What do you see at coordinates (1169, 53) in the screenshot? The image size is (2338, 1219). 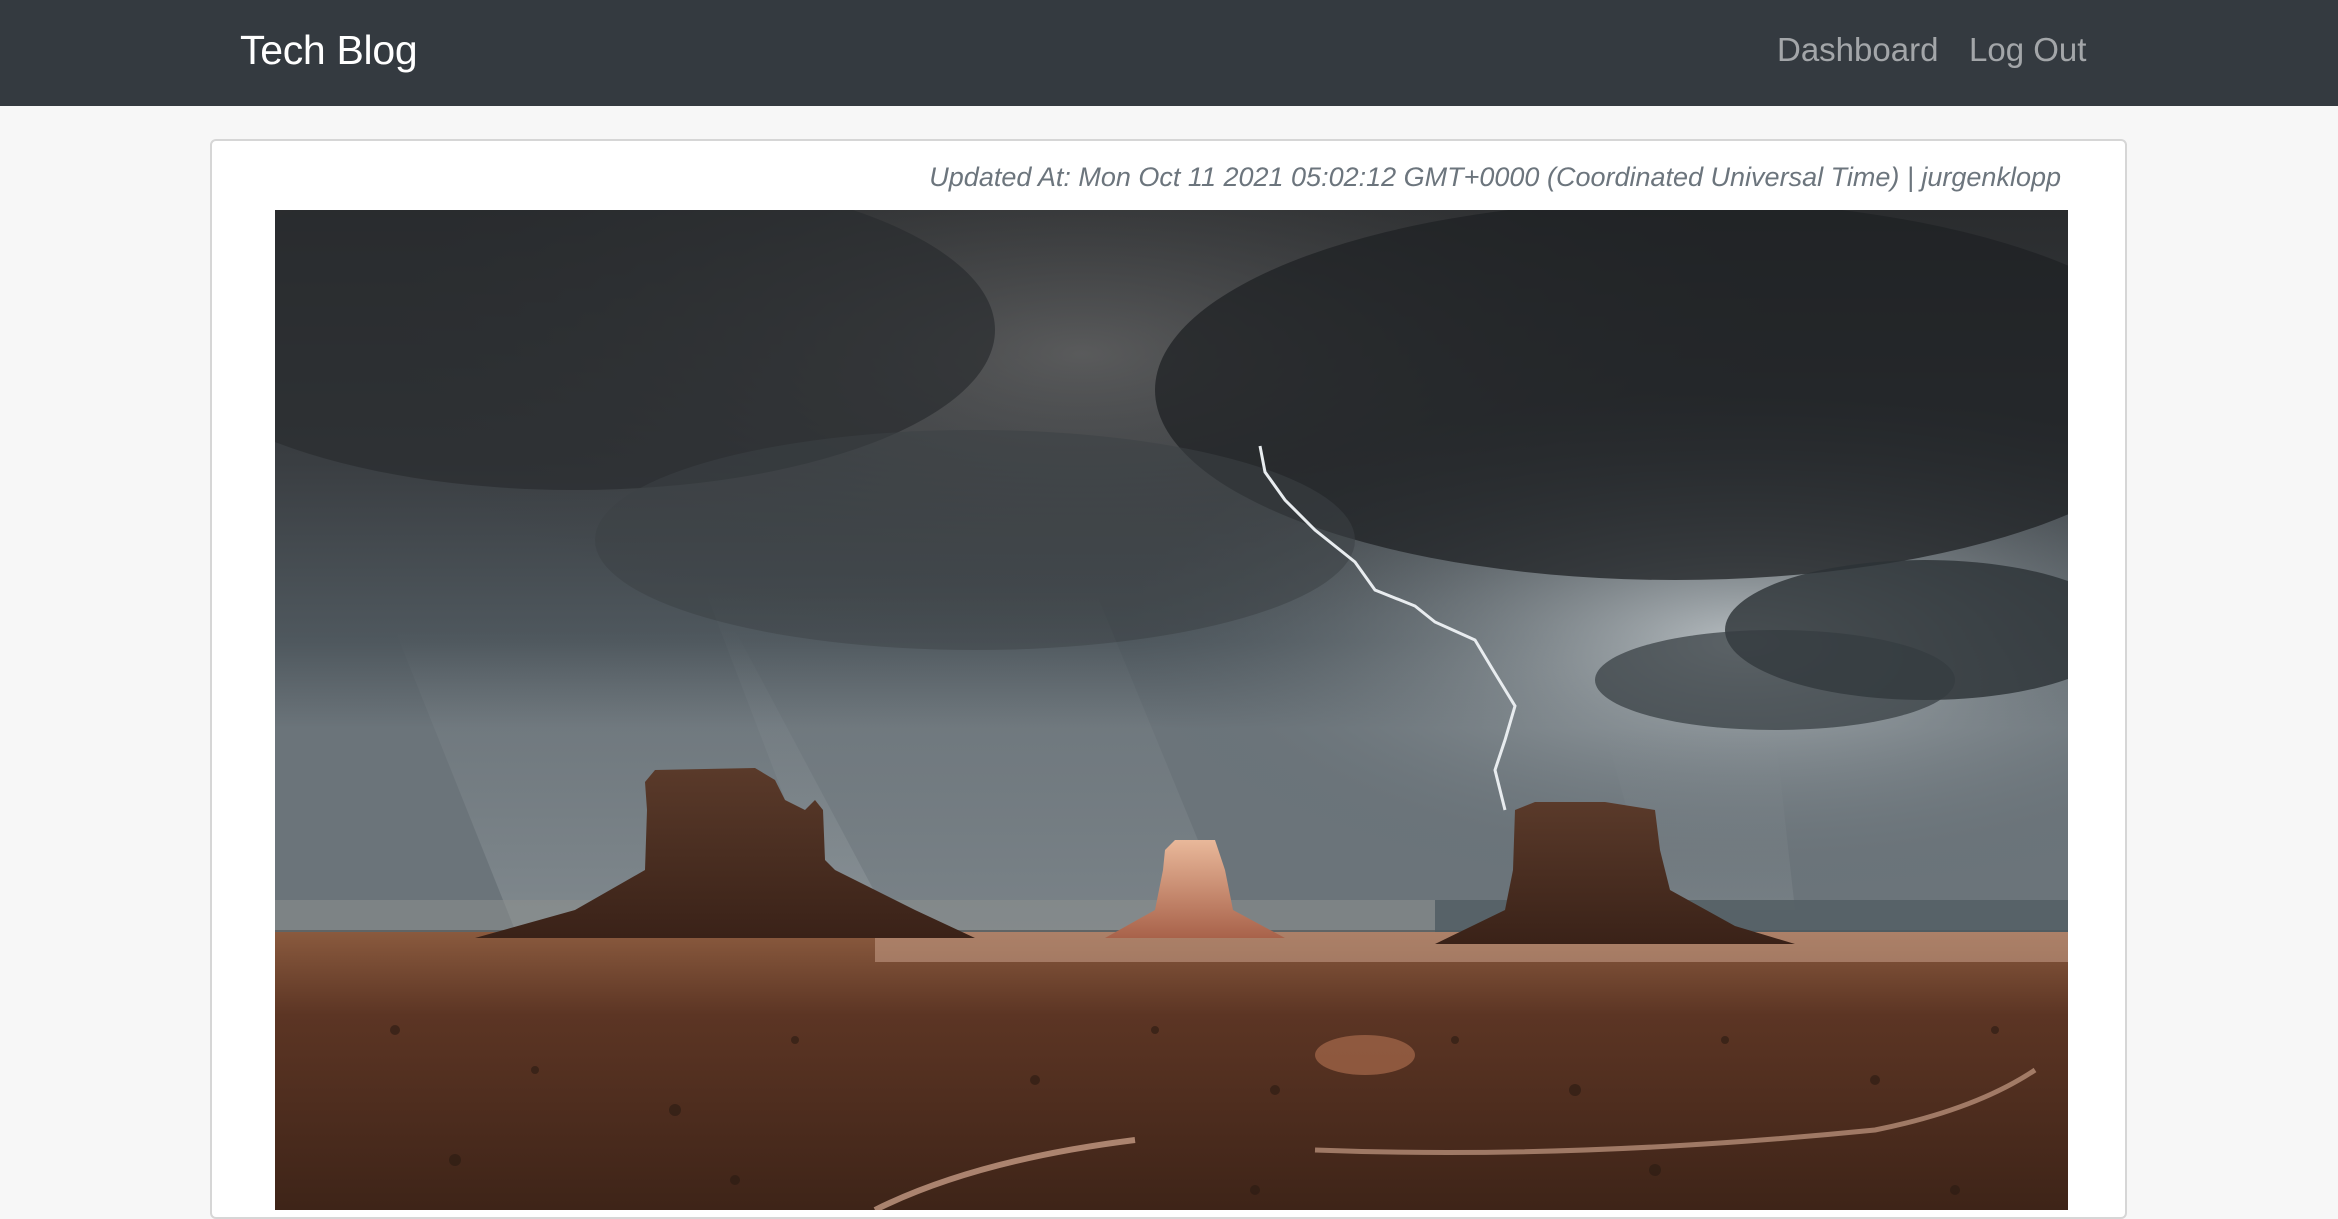 I see `top-navbar: Tech Blog Dashboard Log Out` at bounding box center [1169, 53].